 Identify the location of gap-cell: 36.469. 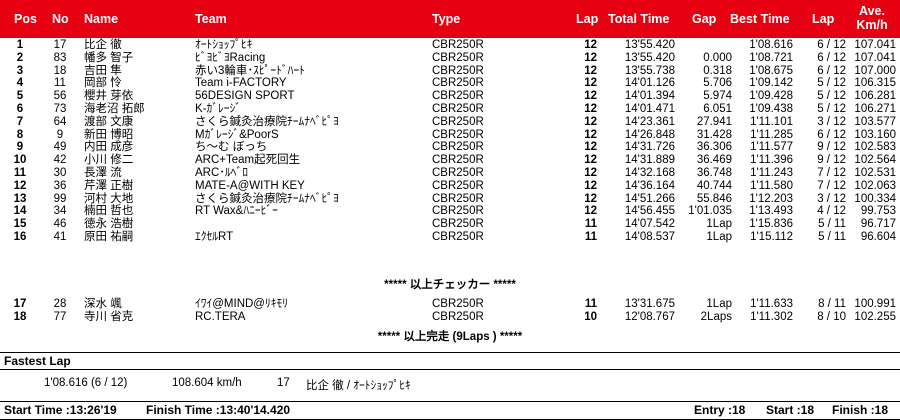
(714, 160).